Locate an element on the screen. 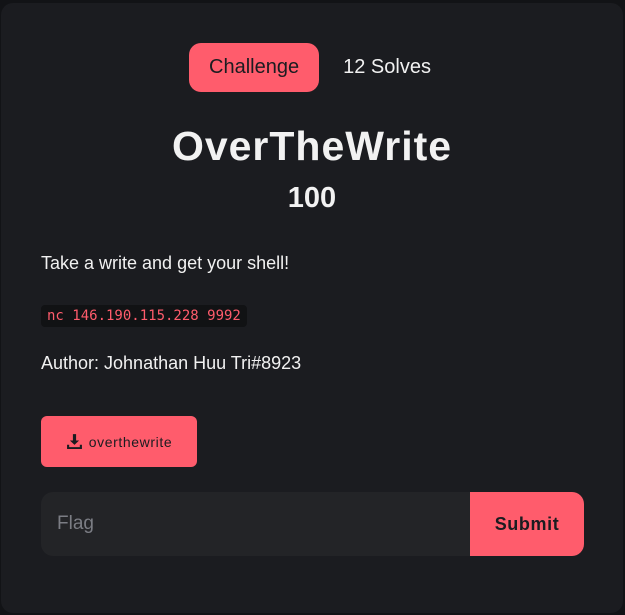  tab-solves: 12 Solves is located at coordinates (387, 67).